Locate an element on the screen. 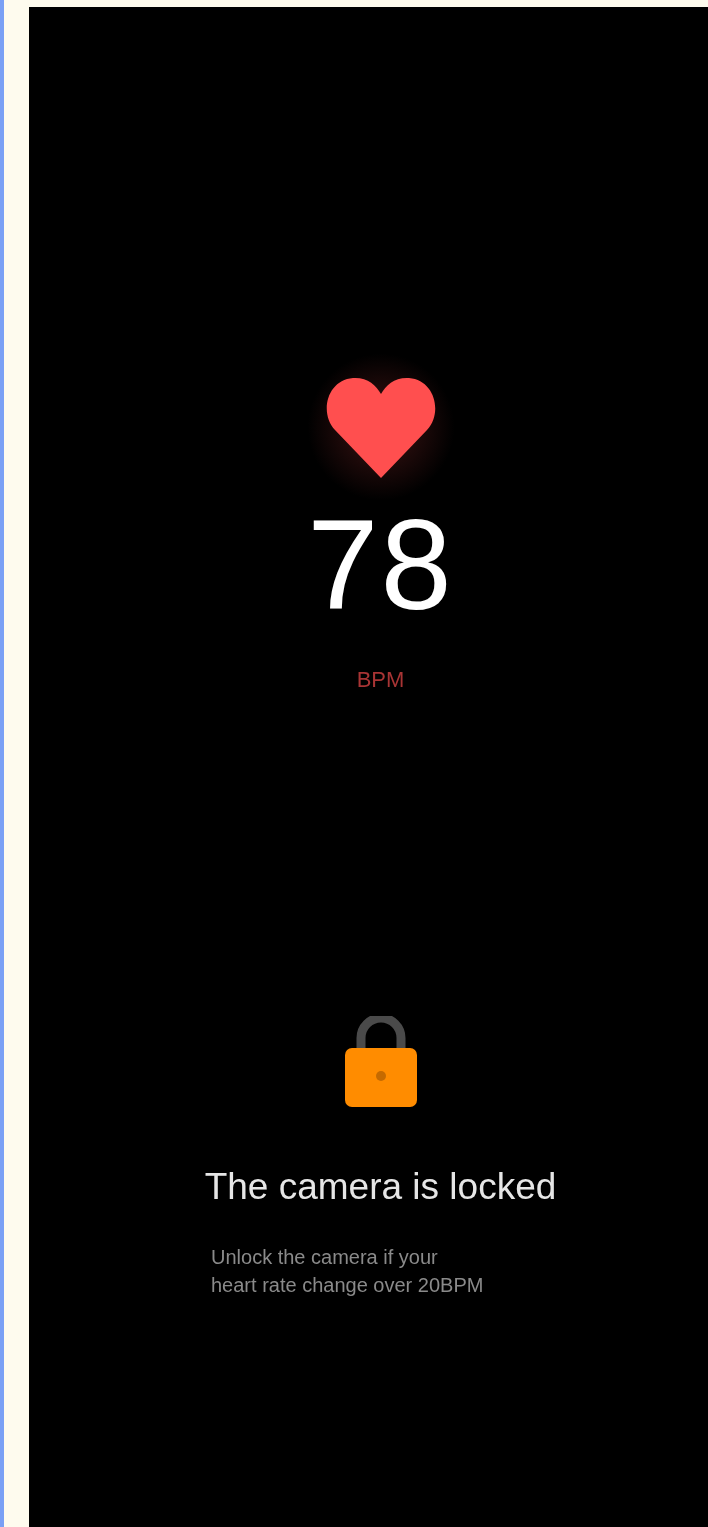 The width and height of the screenshot is (708, 1527). lock-title: The camera is locked is located at coordinates (380, 1186).